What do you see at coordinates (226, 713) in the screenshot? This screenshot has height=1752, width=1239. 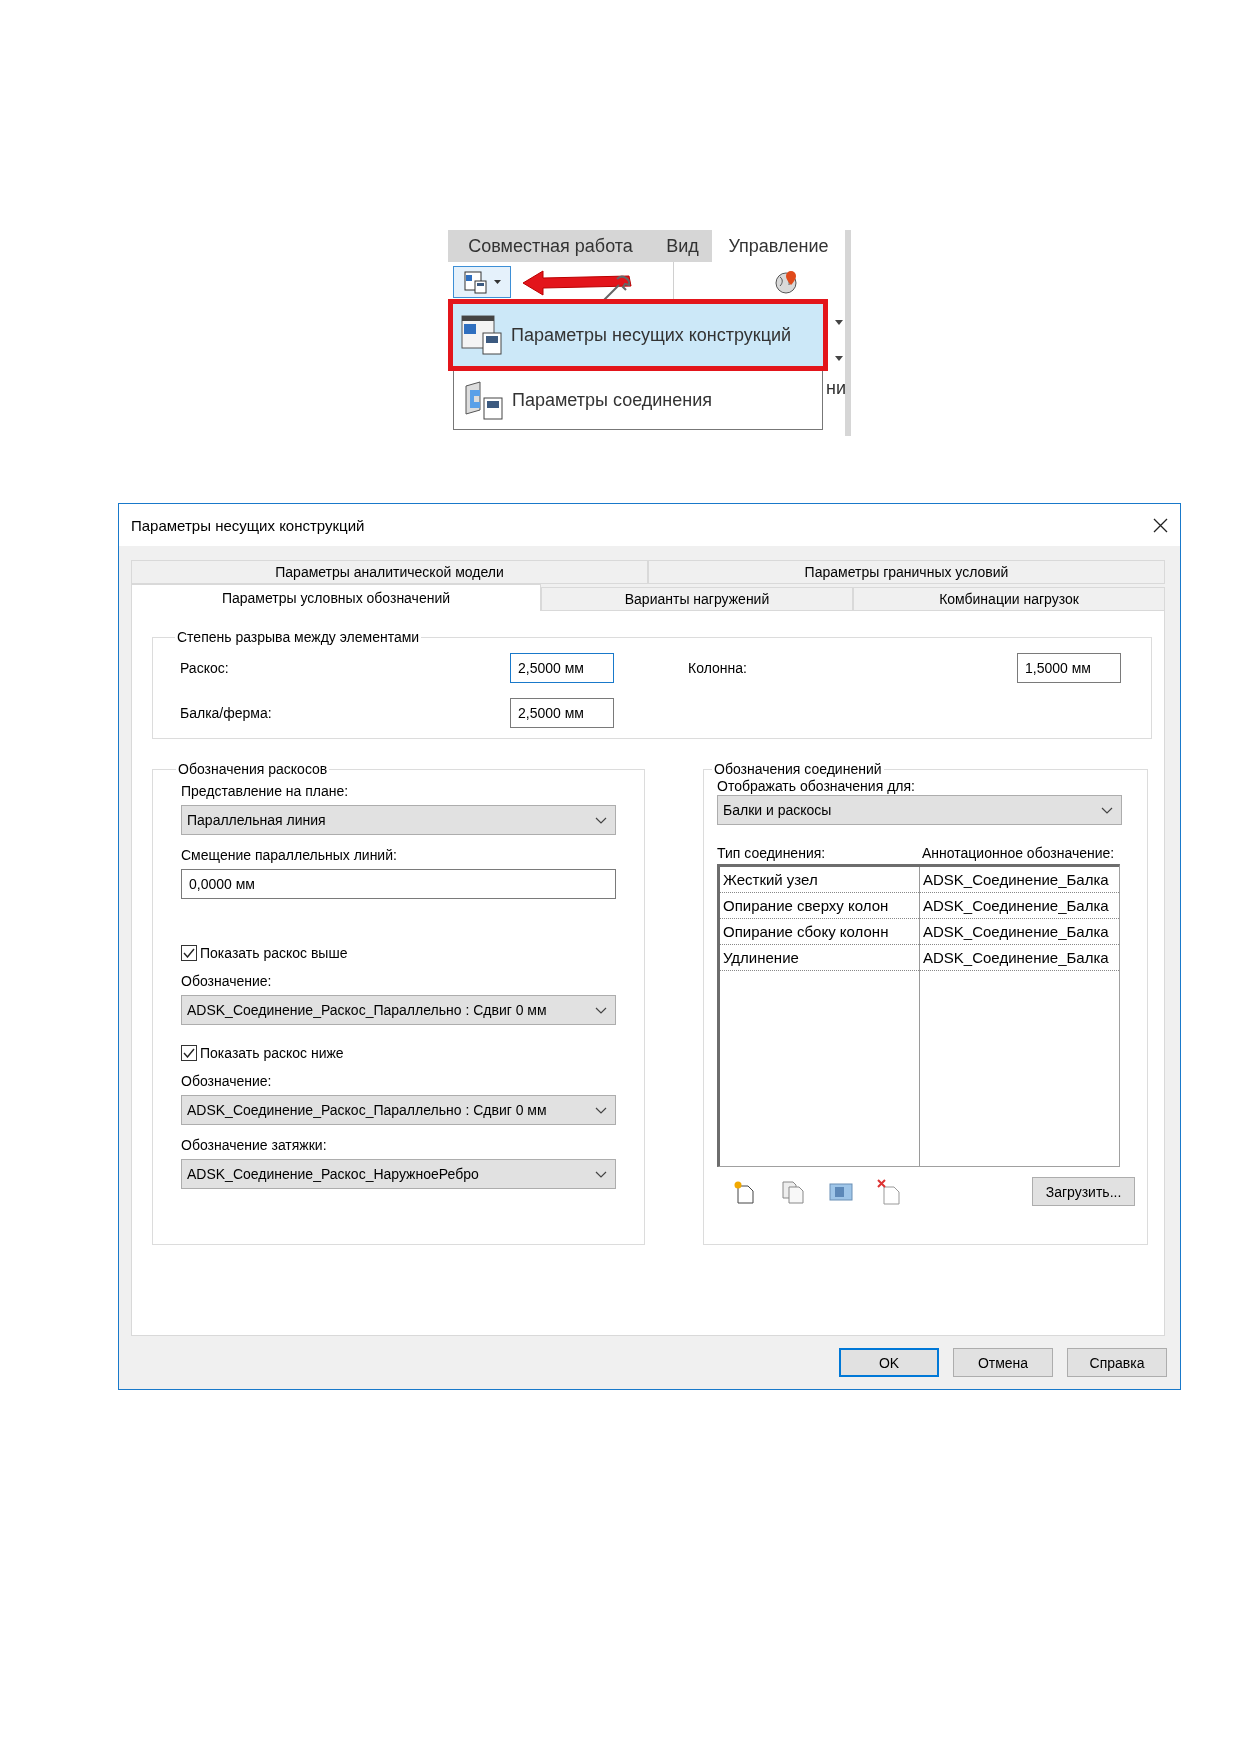 I see `field-label: Балка/ферма:` at bounding box center [226, 713].